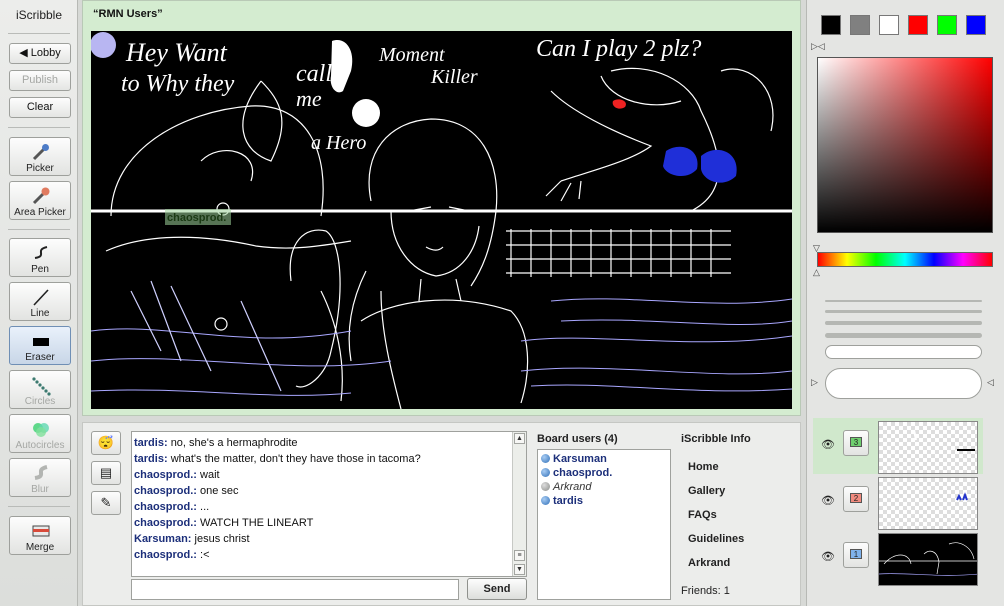  Describe the element at coordinates (519, 569) in the screenshot. I see `scroll-down-icon: ▼` at that location.